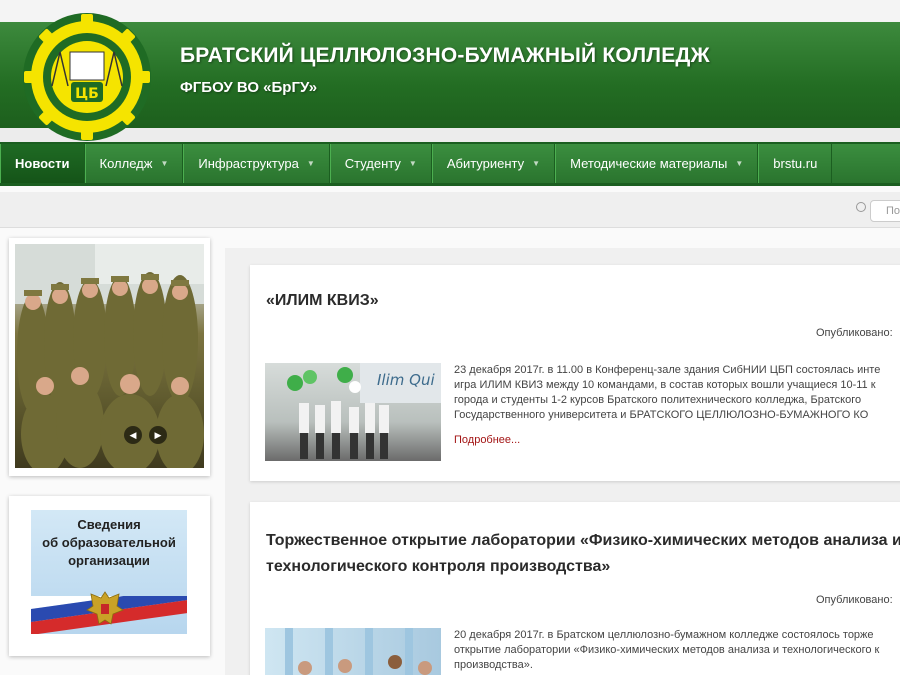 The width and height of the screenshot is (900, 675). I want to click on site-title: БРАТСКИЙ ЦЕЛЛЮЛОЗНО-БУМАЖНЫЙ КОЛЛЕДЖ, so click(445, 55).